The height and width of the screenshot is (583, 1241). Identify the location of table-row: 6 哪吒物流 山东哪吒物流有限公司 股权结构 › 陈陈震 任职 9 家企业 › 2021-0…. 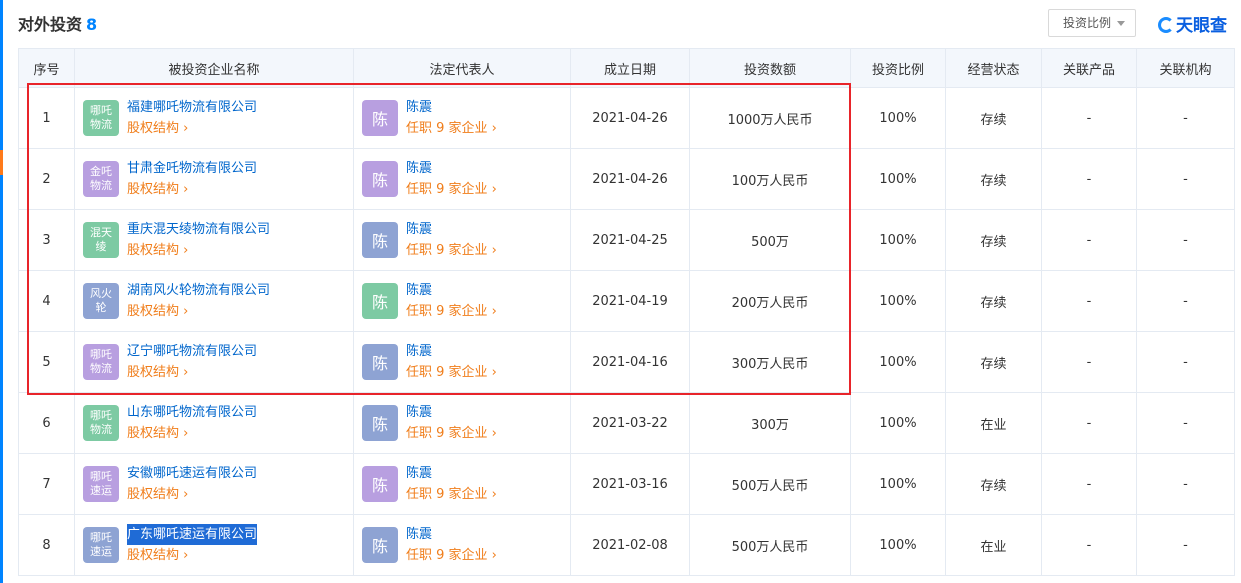
(626, 423).